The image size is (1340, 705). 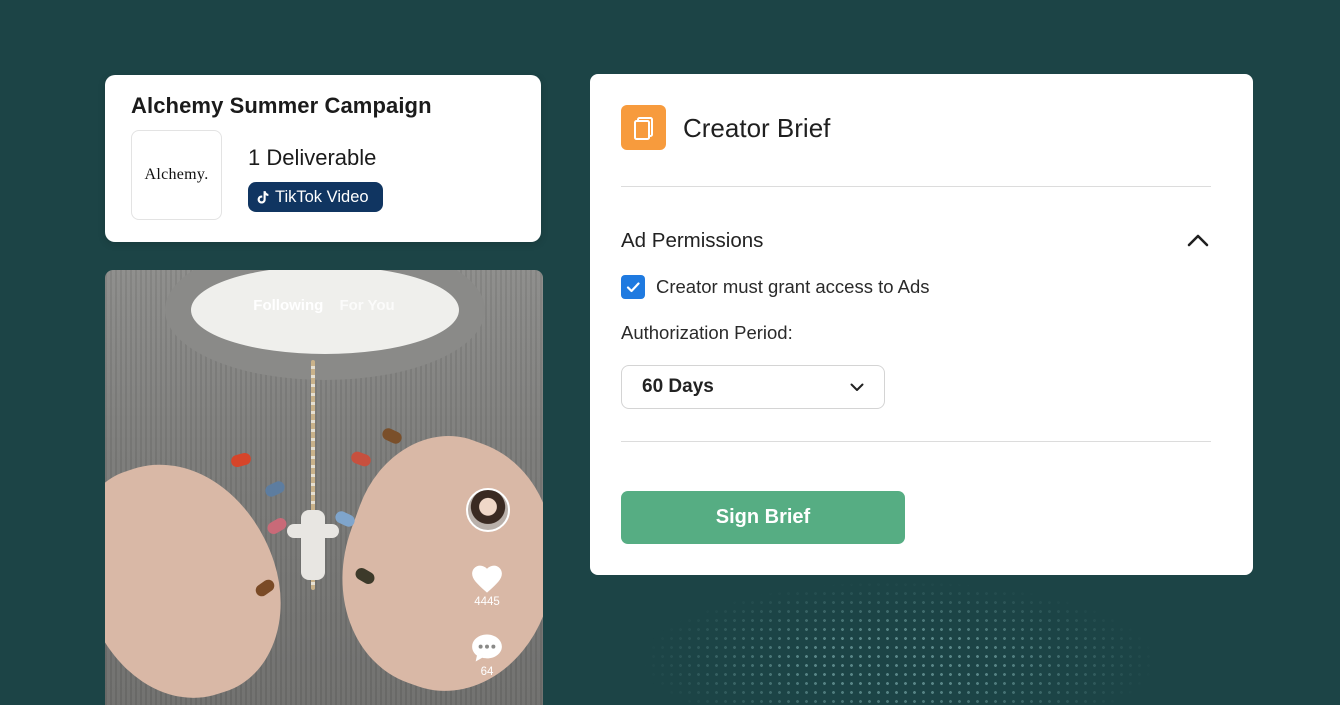 I want to click on document-icon, so click(x=643, y=127).